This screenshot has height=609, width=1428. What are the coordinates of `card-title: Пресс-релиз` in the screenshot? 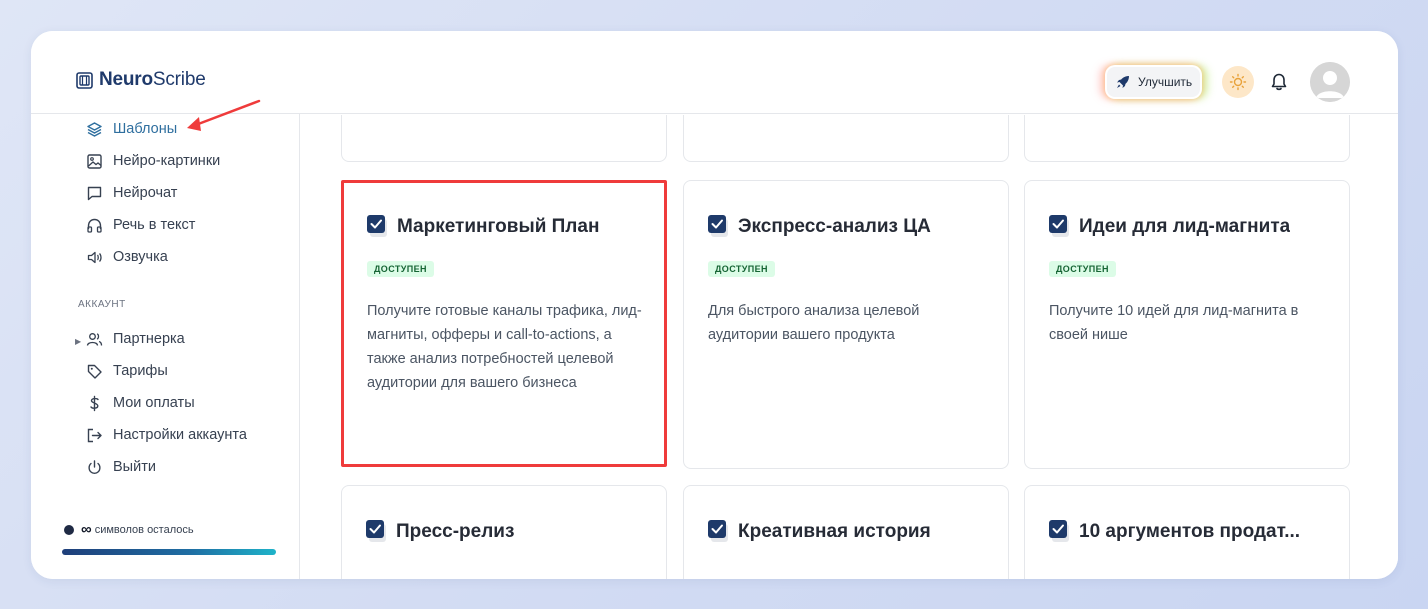 It's located at (440, 532).